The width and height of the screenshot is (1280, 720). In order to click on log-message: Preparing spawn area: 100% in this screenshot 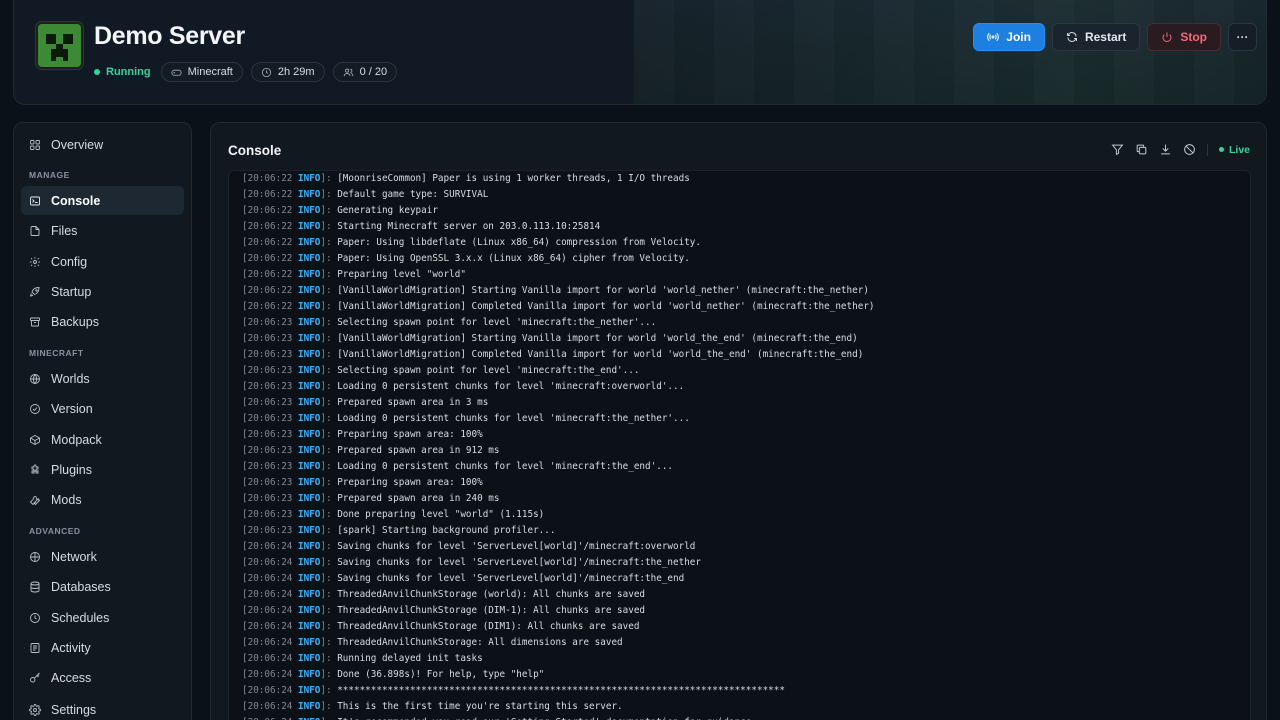, I will do `click(410, 434)`.